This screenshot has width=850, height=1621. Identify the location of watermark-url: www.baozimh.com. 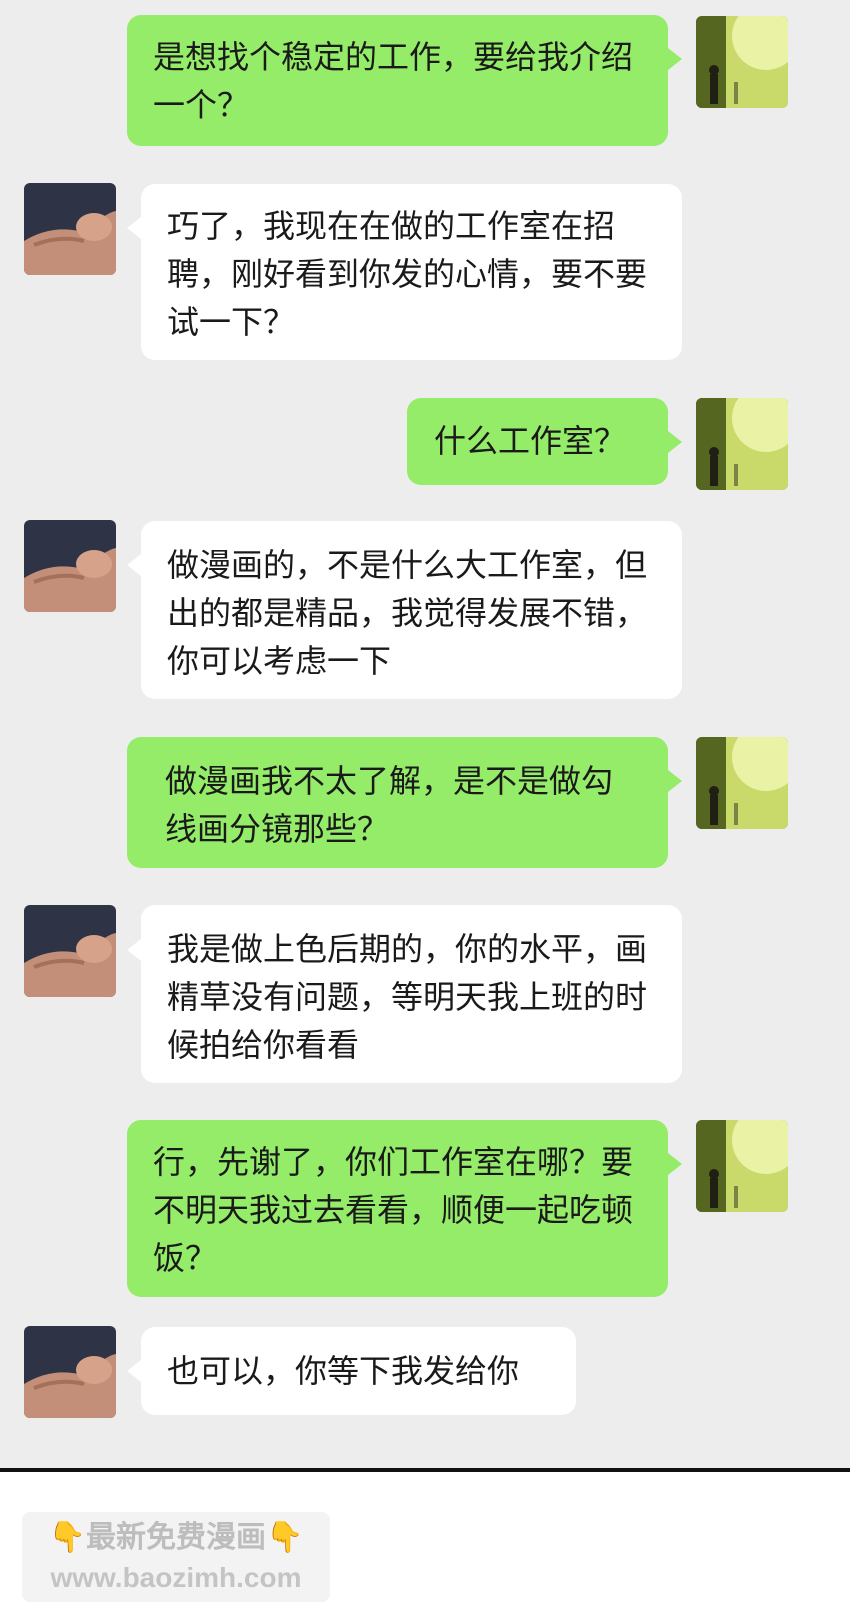
(176, 1577).